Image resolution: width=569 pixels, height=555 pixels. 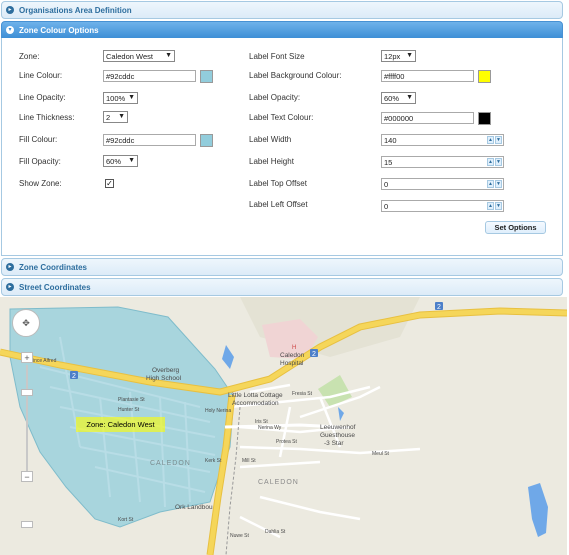 I want to click on line-opacity-select: 100% ▼, so click(x=120, y=98).